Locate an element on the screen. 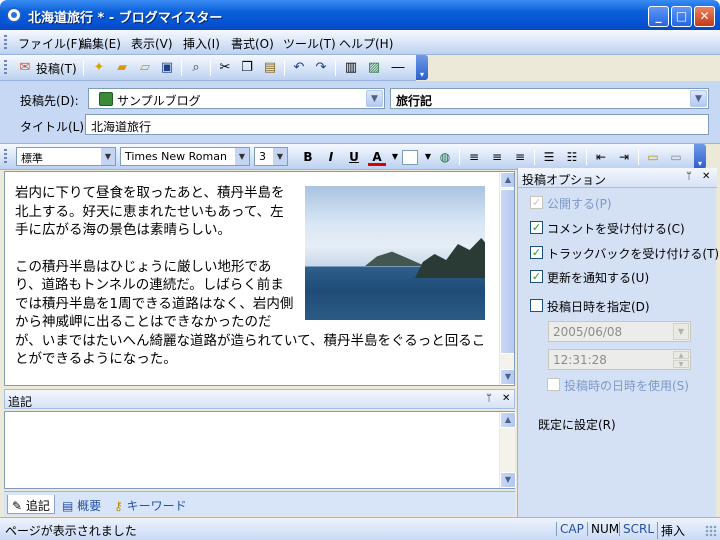  accept-comments-label: コメントを受け付ける(C) is located at coordinates (616, 229).